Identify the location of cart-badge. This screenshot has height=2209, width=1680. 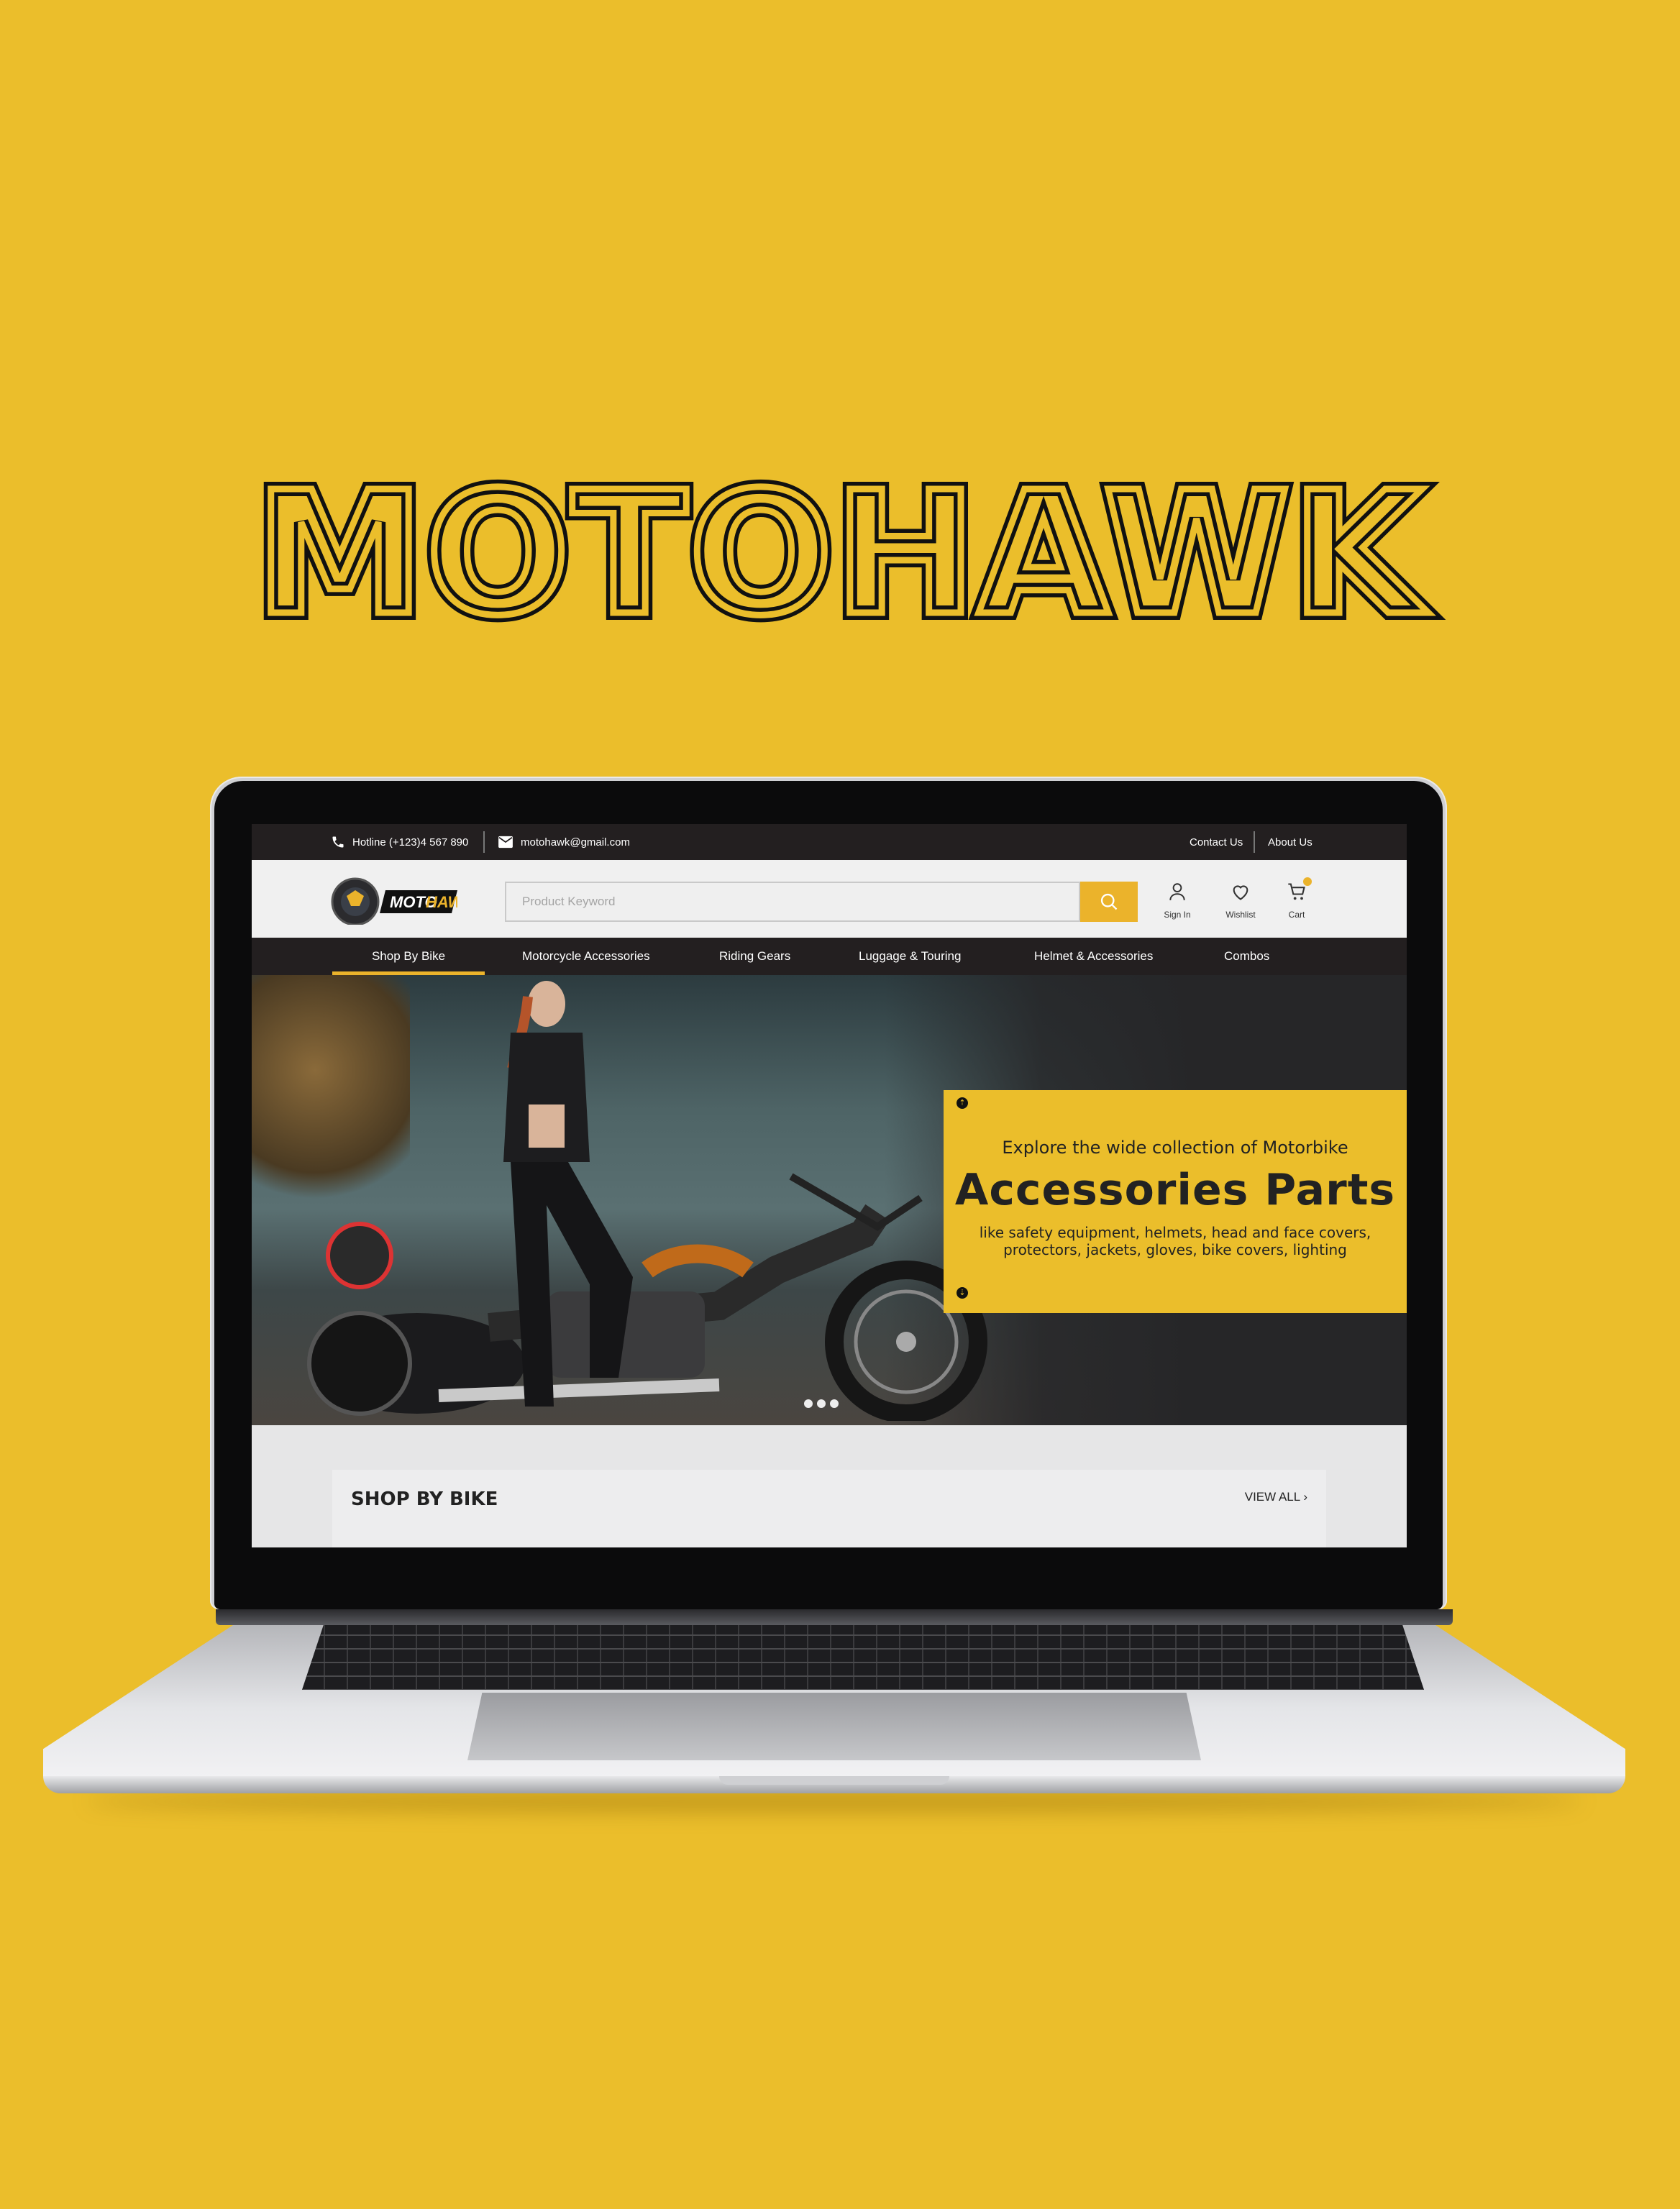
(1307, 882).